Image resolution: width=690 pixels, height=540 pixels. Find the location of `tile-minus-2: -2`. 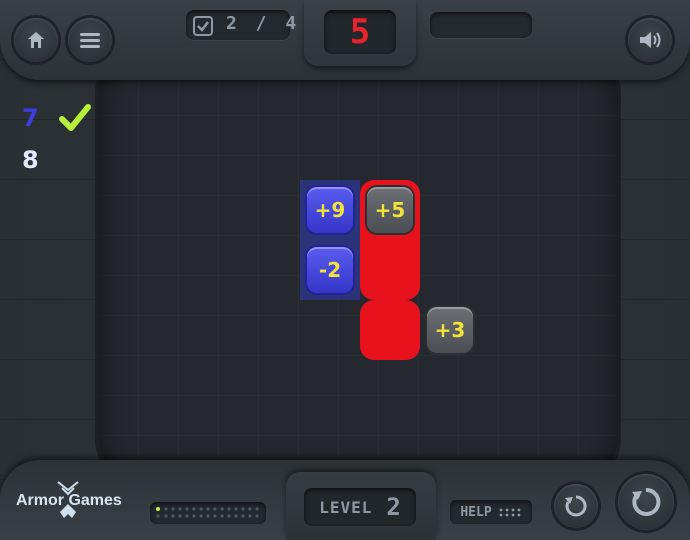

tile-minus-2: -2 is located at coordinates (330, 270).